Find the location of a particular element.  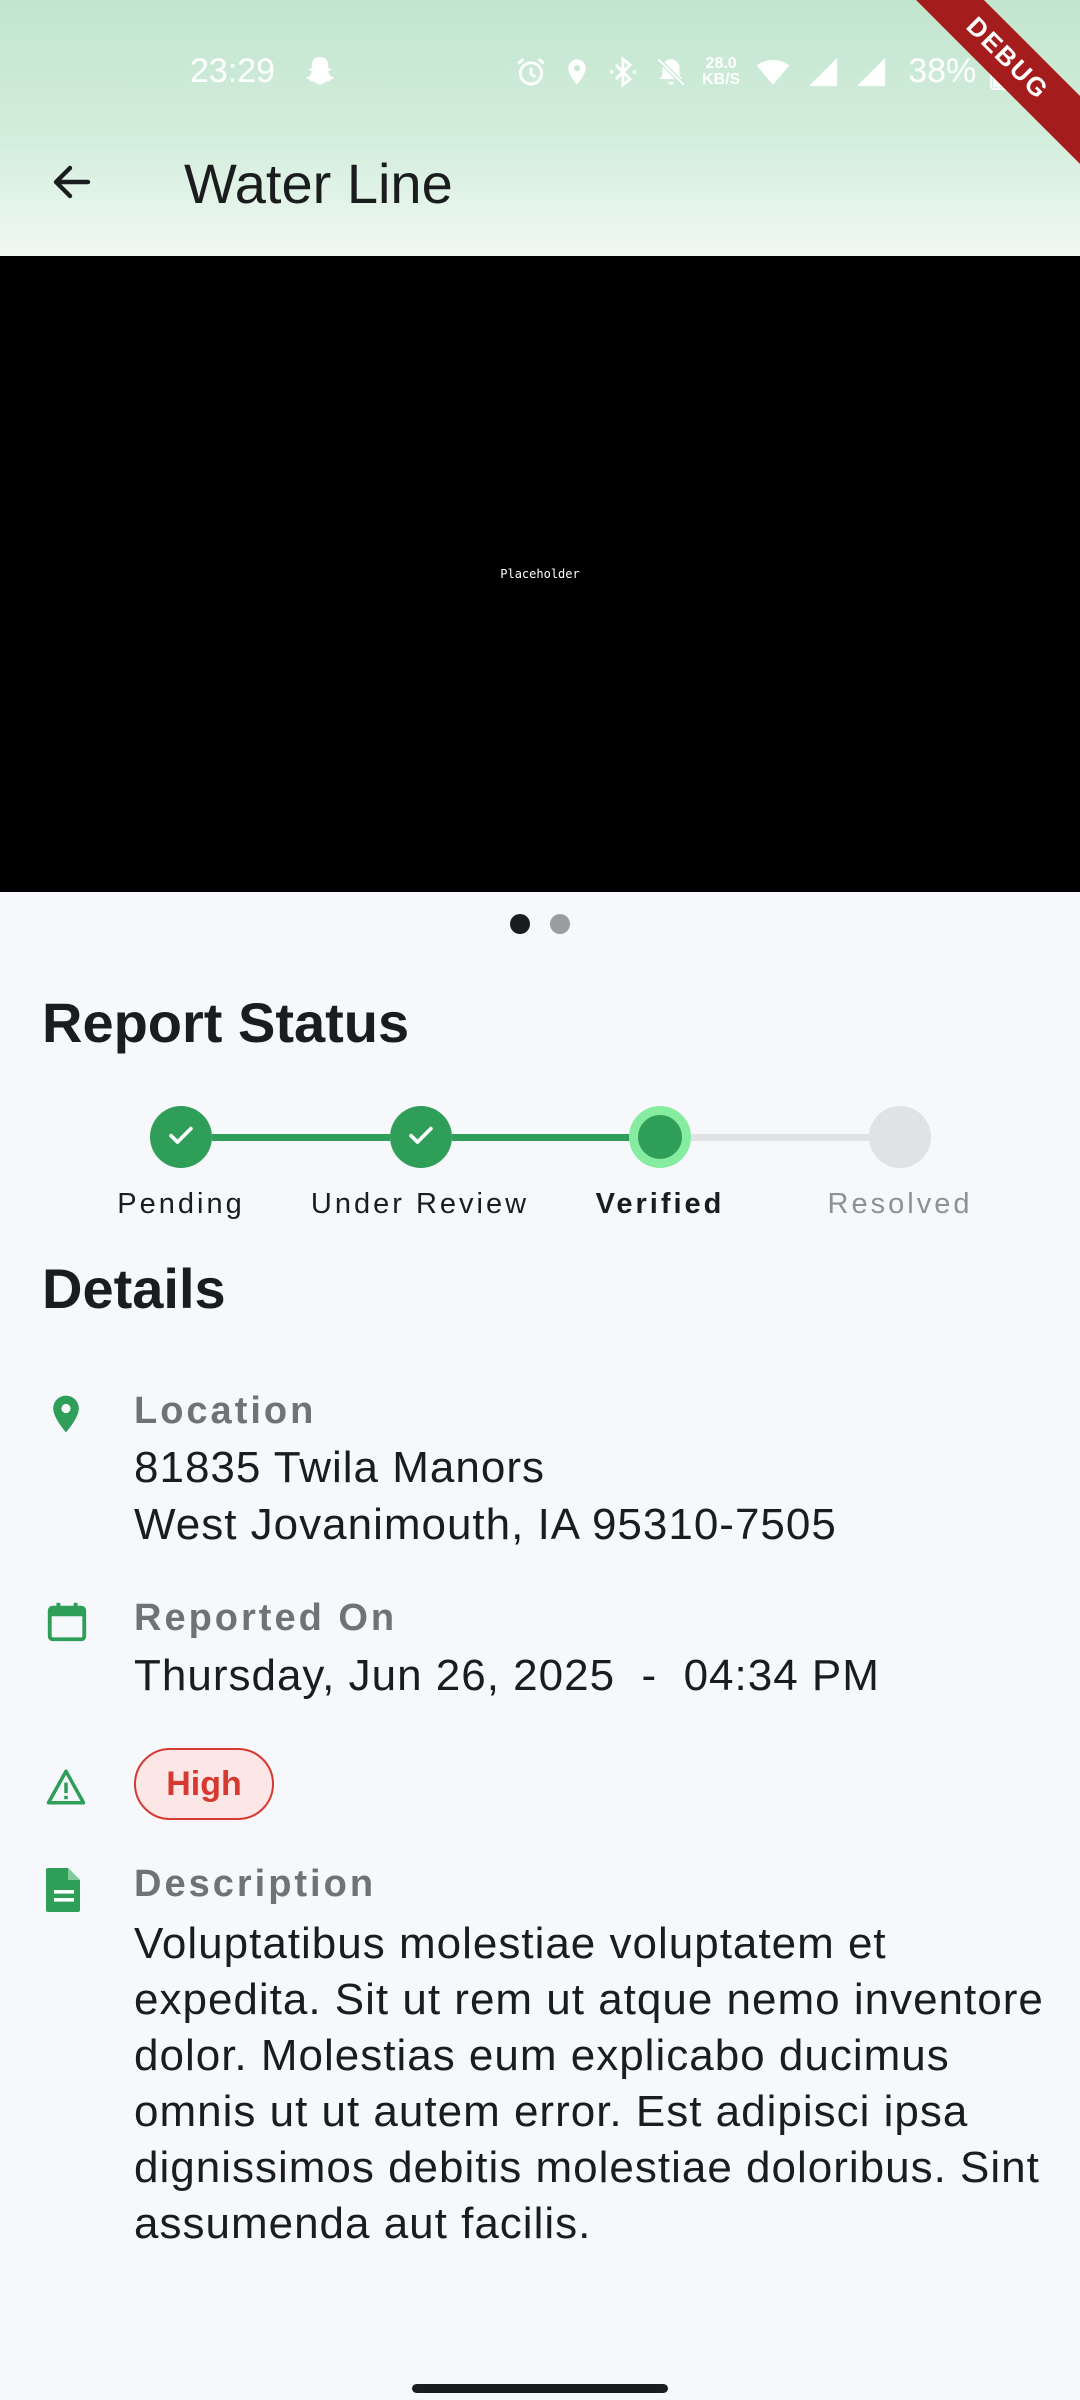

app-header: 23:29 28.0 KB/S 38% DEBUG Water Line is located at coordinates (540, 128).